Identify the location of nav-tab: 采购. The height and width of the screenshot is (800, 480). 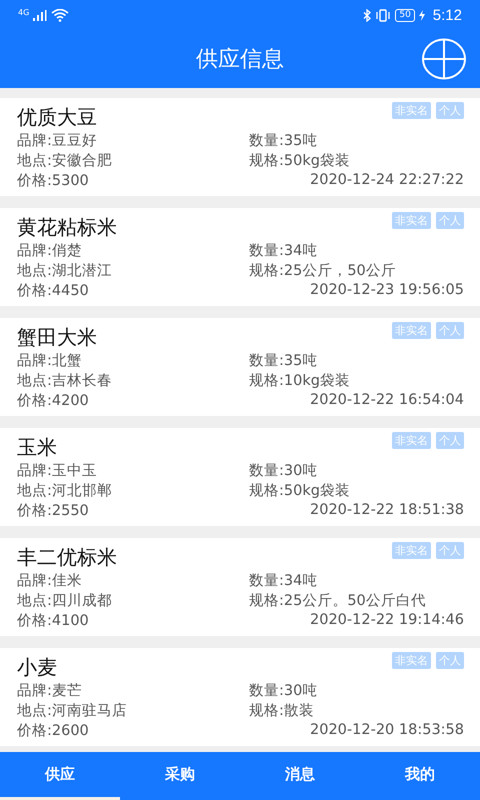
(180, 776).